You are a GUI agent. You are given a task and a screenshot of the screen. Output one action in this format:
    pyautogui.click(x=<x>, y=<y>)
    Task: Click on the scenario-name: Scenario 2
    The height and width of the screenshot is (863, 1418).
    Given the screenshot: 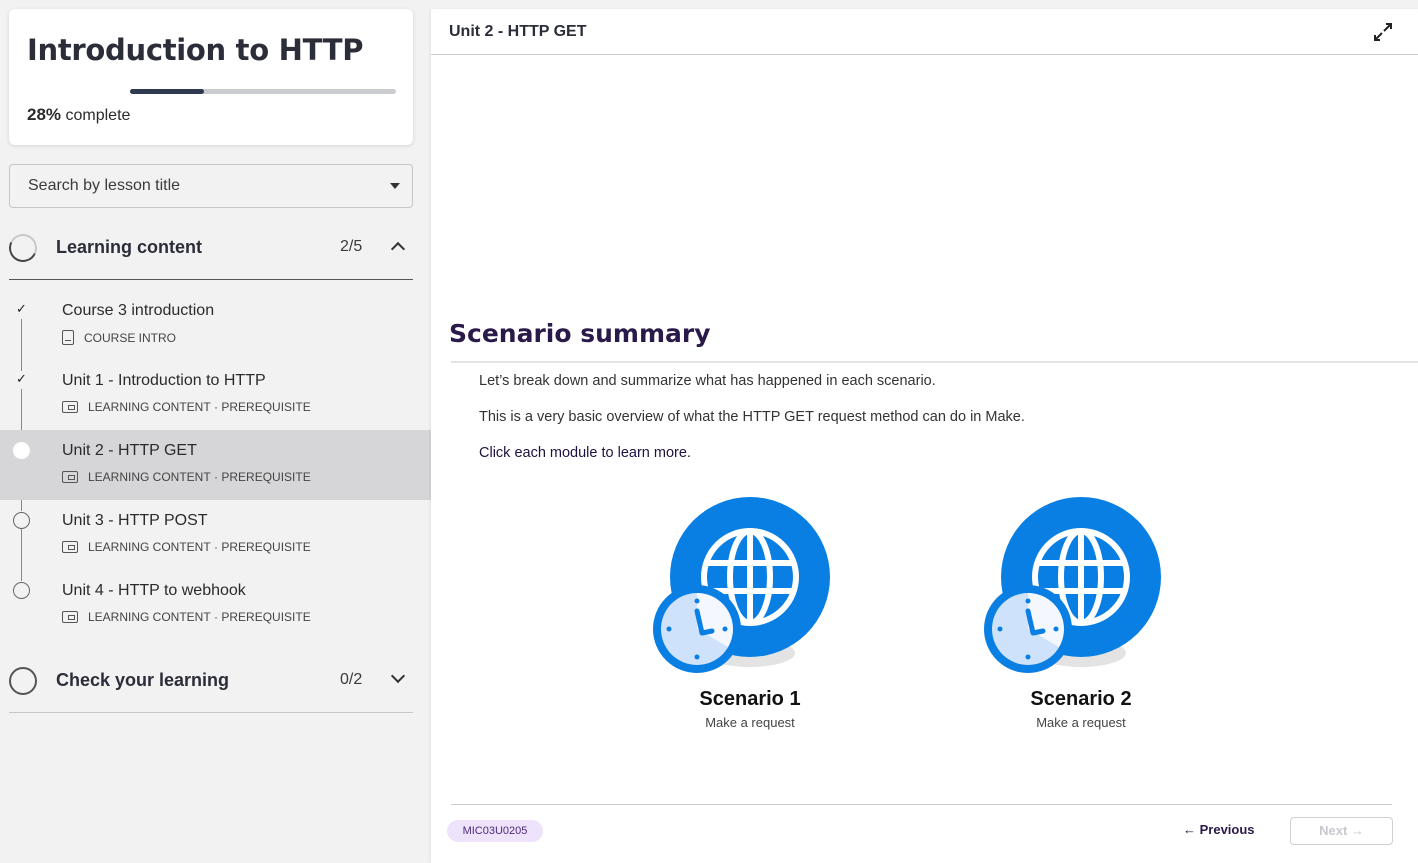 What is the action you would take?
    pyautogui.click(x=1081, y=699)
    